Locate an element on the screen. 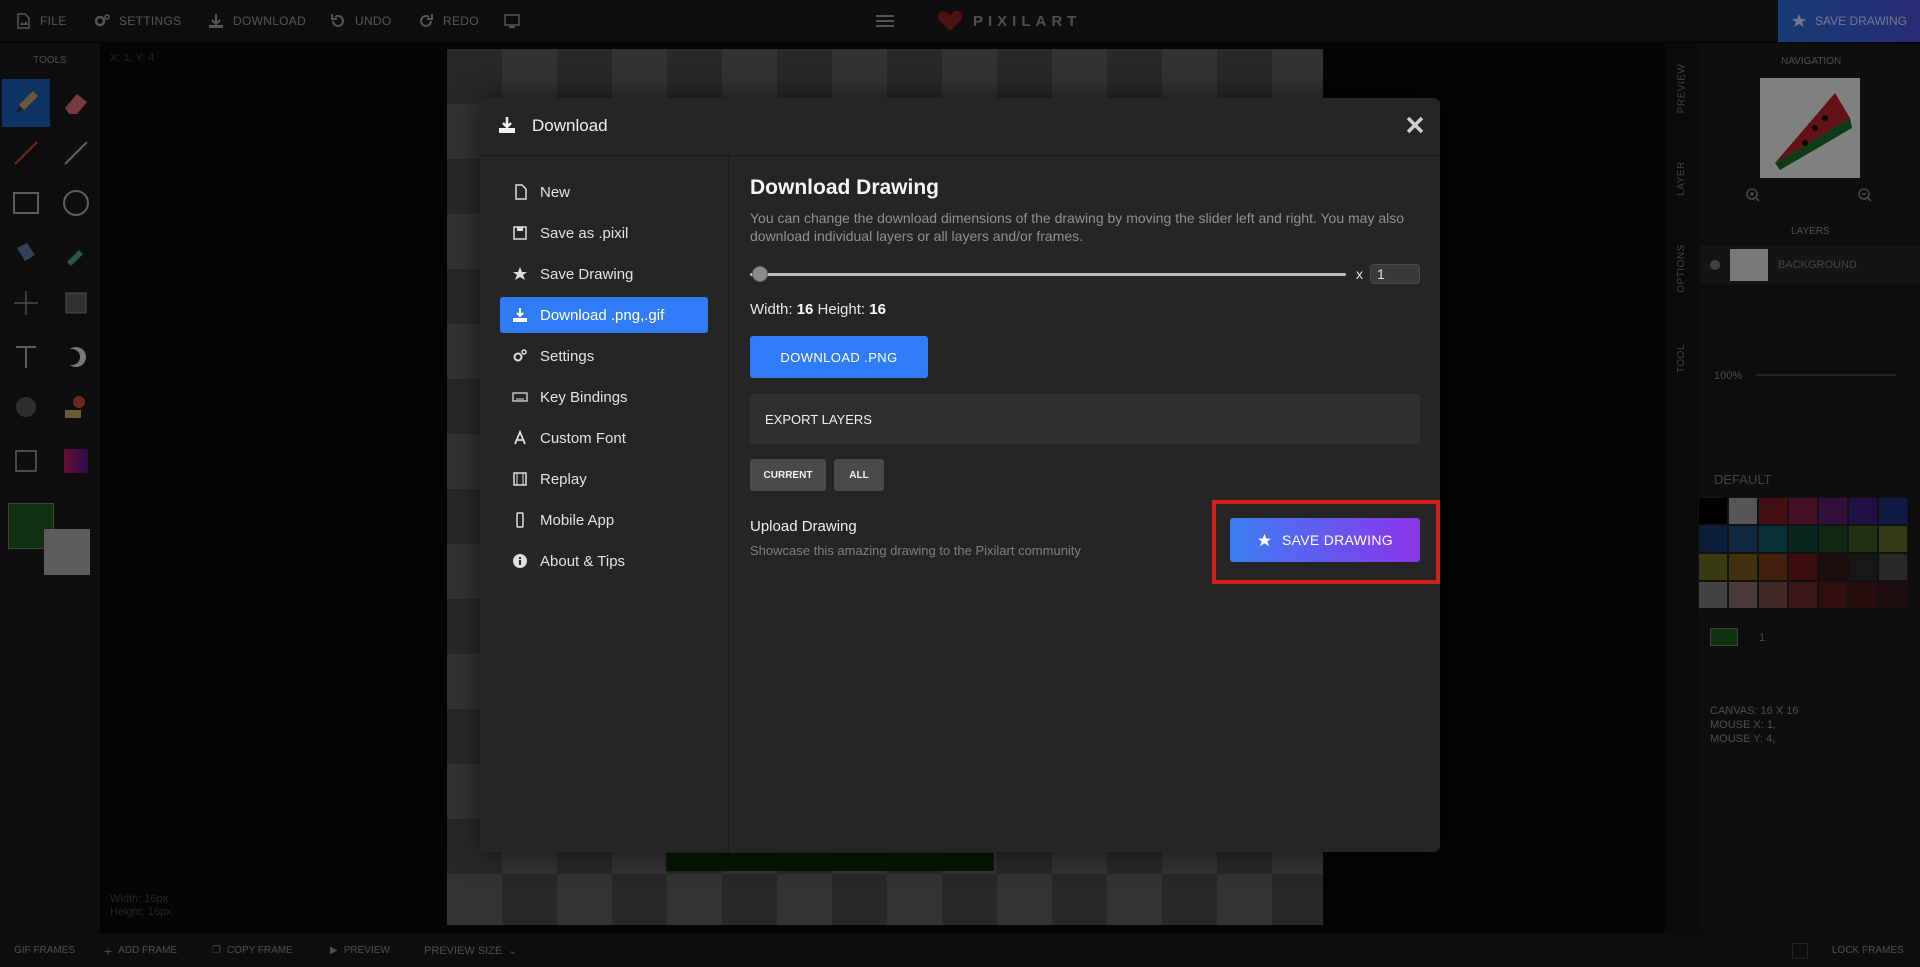  save-drawing-button: SAVE DRAWING is located at coordinates (1325, 540).